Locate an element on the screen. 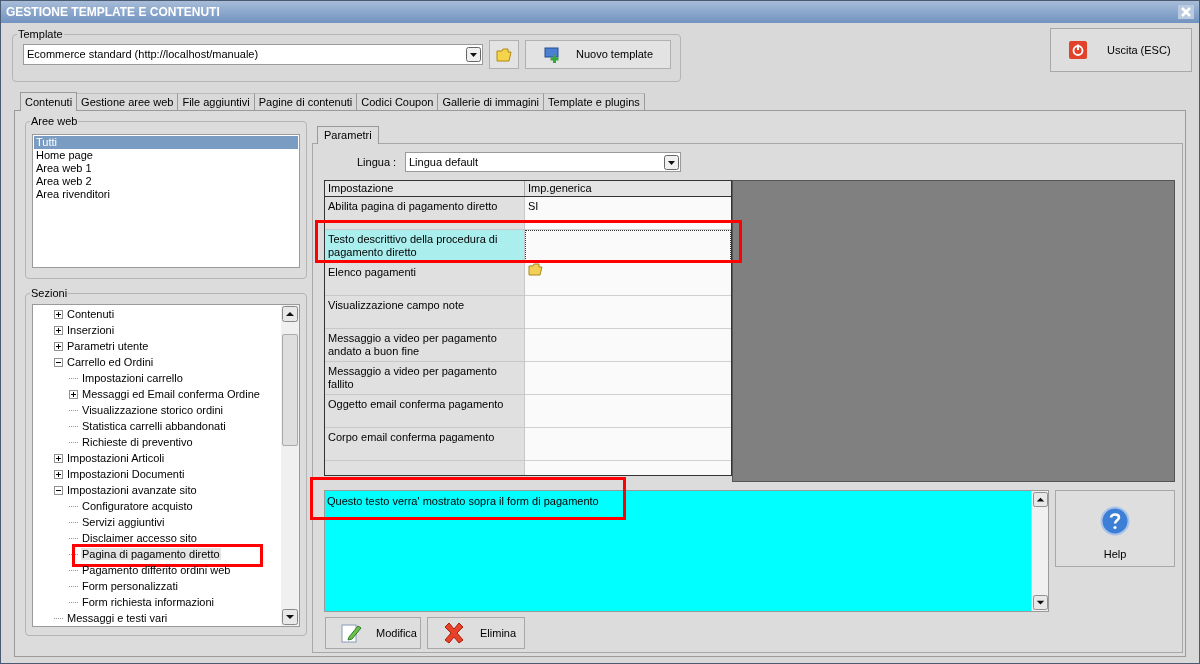 The height and width of the screenshot is (664, 1200). help-button: Help is located at coordinates (1115, 528).